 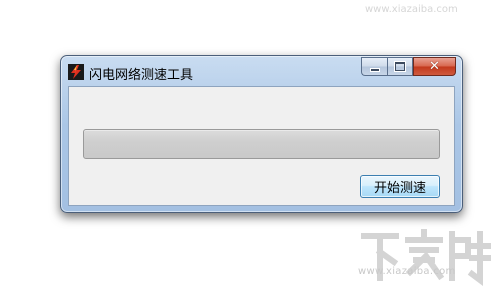 I want to click on maximize-button, so click(x=400, y=66).